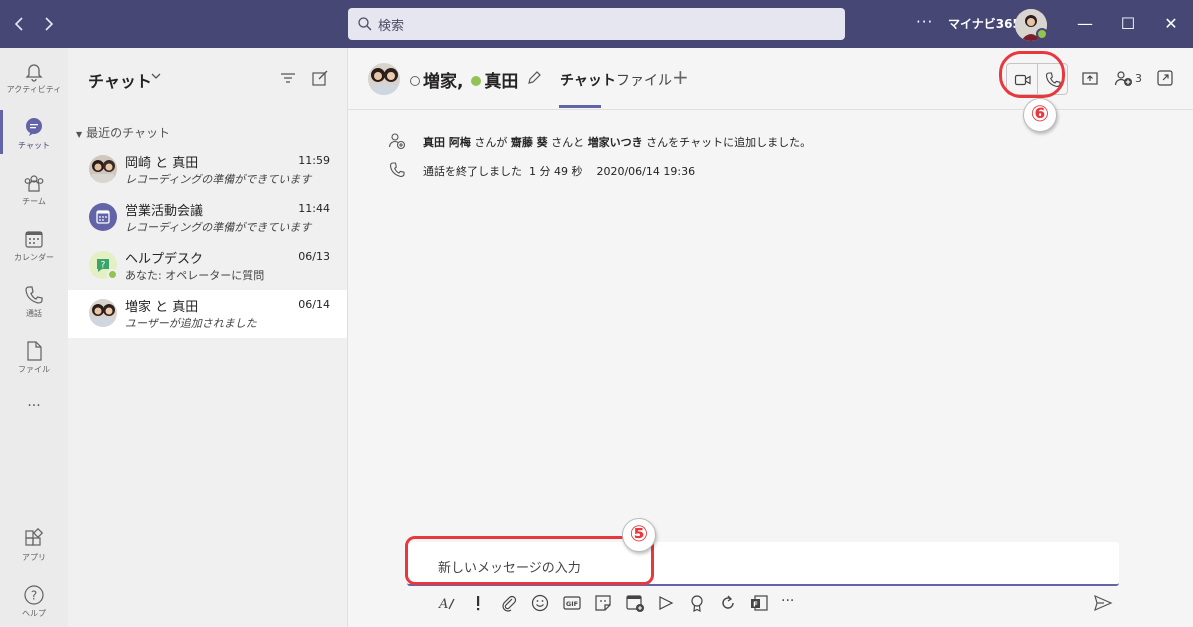  I want to click on rail-item-calendar: カレンダー, so click(34, 248).